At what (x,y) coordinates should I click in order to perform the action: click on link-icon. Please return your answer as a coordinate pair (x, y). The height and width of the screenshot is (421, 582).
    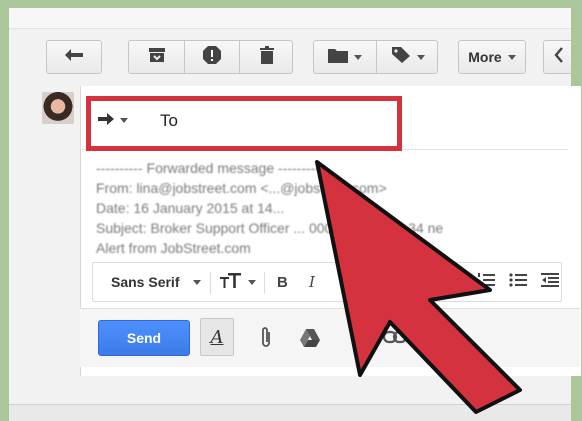
    Looking at the image, I should click on (395, 339).